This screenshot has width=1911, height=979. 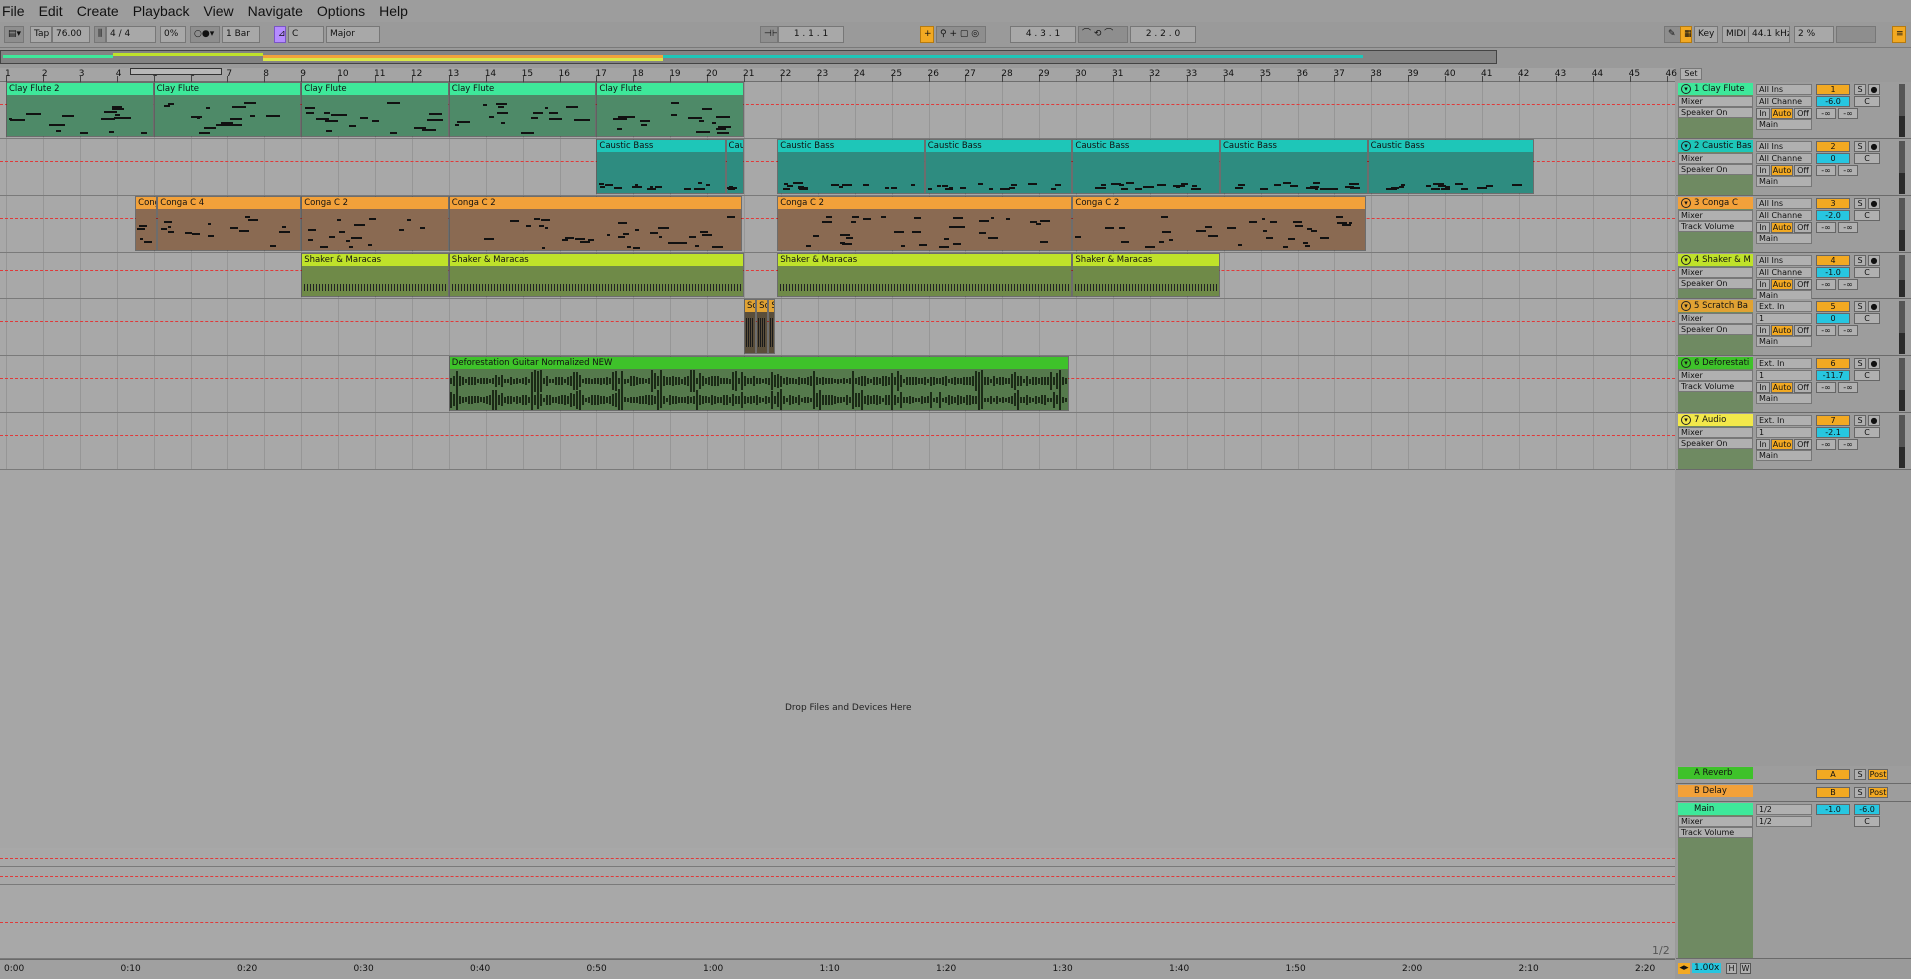 I want to click on menu-navigate: Navigate, so click(x=279, y=11).